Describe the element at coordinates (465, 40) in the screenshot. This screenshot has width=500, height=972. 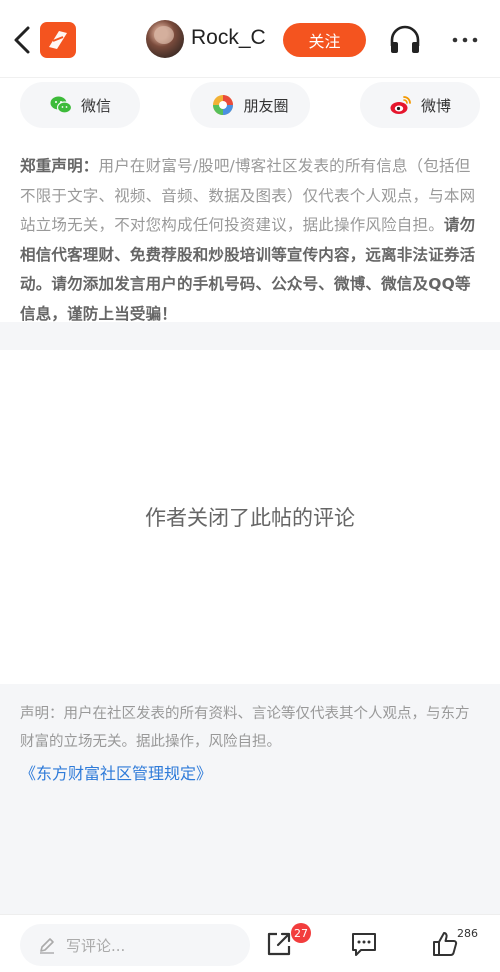
I see `more-options-icon` at that location.